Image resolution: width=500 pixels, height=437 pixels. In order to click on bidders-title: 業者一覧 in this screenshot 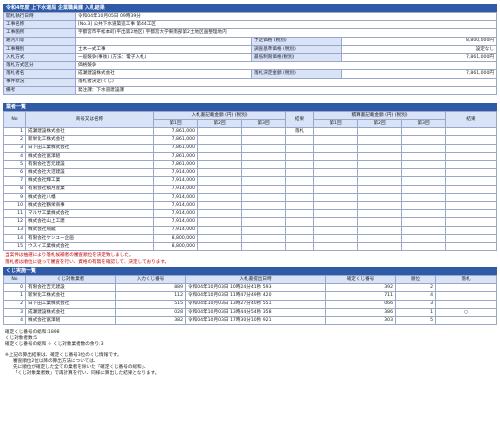, I will do `click(250, 106)`.